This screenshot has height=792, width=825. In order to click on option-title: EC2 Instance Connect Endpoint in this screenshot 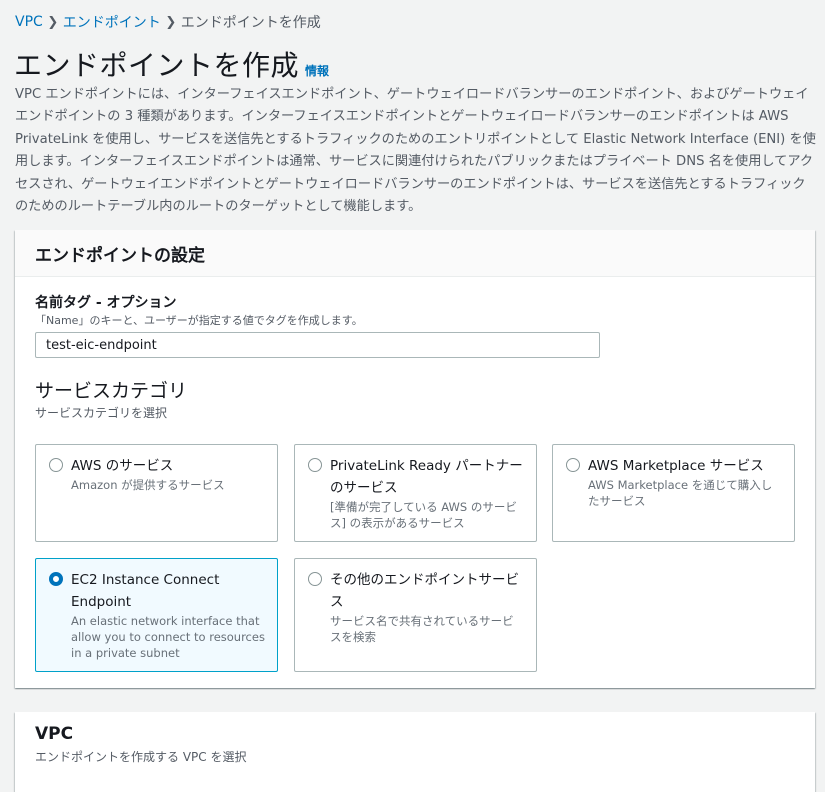, I will do `click(145, 591)`.